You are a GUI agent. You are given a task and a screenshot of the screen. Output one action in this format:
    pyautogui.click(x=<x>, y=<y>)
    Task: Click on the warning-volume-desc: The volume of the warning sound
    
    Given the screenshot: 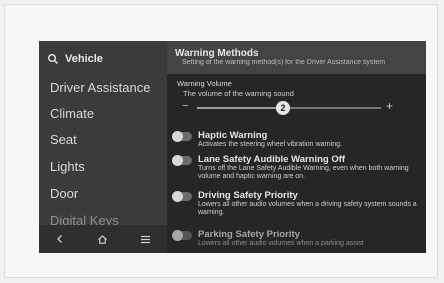 What is the action you would take?
    pyautogui.click(x=238, y=93)
    